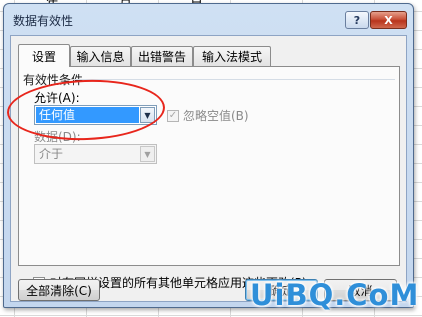 This screenshot has width=422, height=317. I want to click on ignore-blank-label: 忽略空值(B), so click(216, 116).